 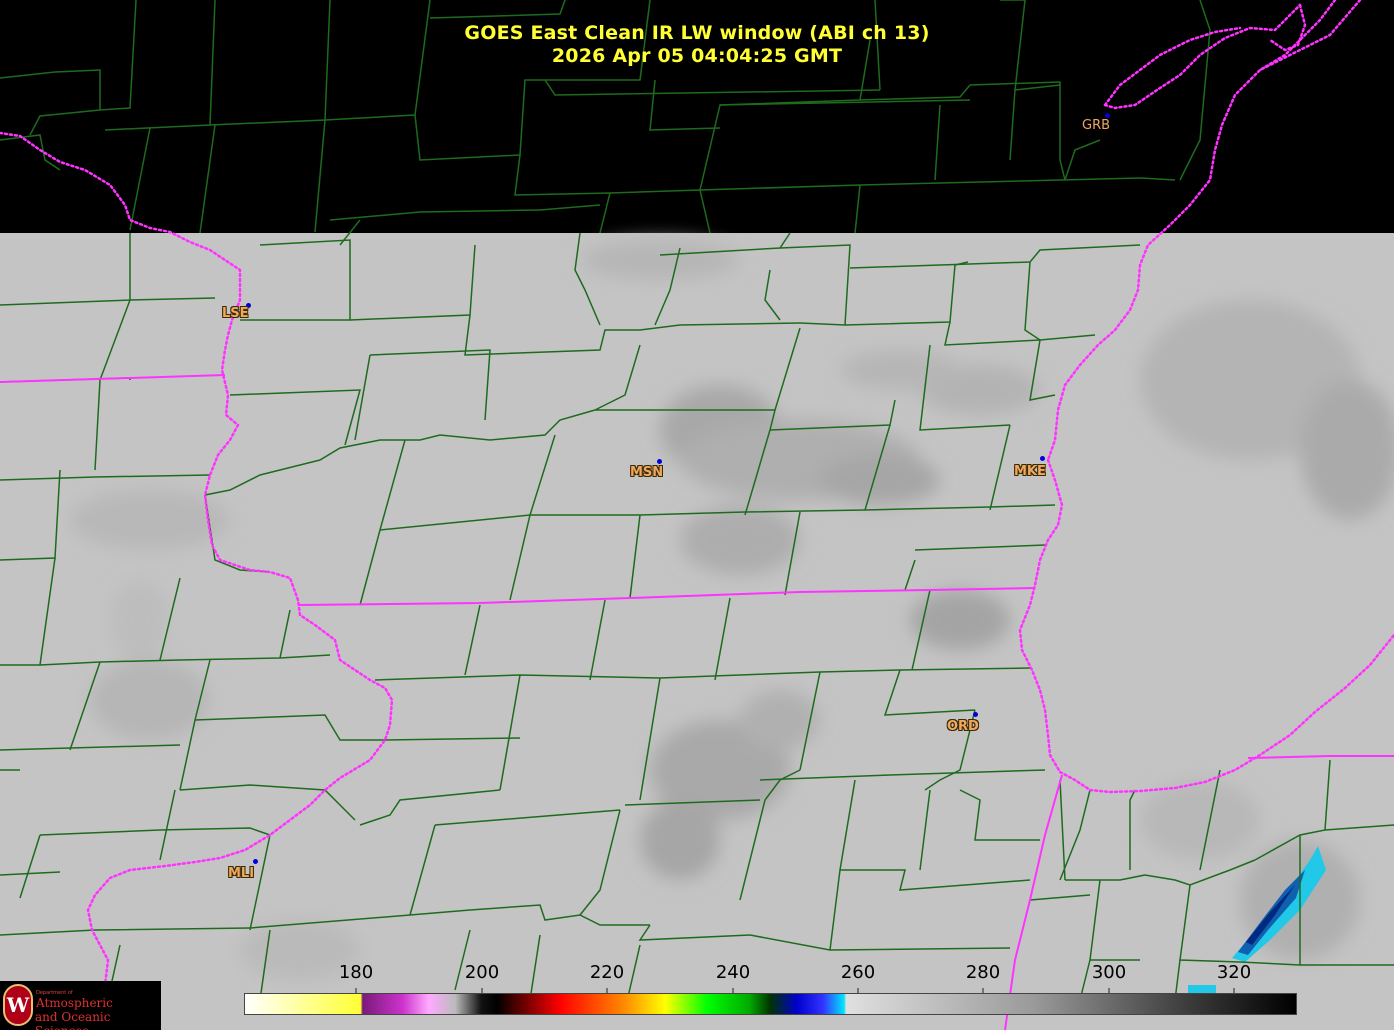 What do you see at coordinates (73, 1020) in the screenshot?
I see `logo-line2: and Oceanic Sciences` at bounding box center [73, 1020].